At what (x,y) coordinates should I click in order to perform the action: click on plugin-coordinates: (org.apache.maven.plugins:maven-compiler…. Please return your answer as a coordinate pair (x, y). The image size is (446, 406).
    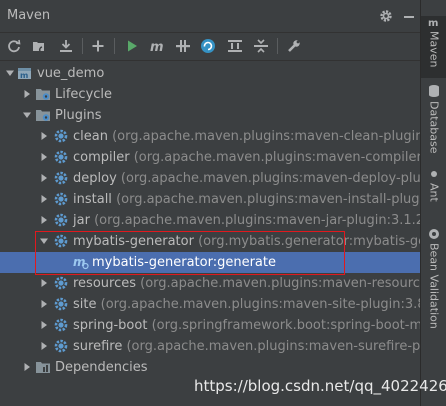
    Looking at the image, I should click on (276, 157).